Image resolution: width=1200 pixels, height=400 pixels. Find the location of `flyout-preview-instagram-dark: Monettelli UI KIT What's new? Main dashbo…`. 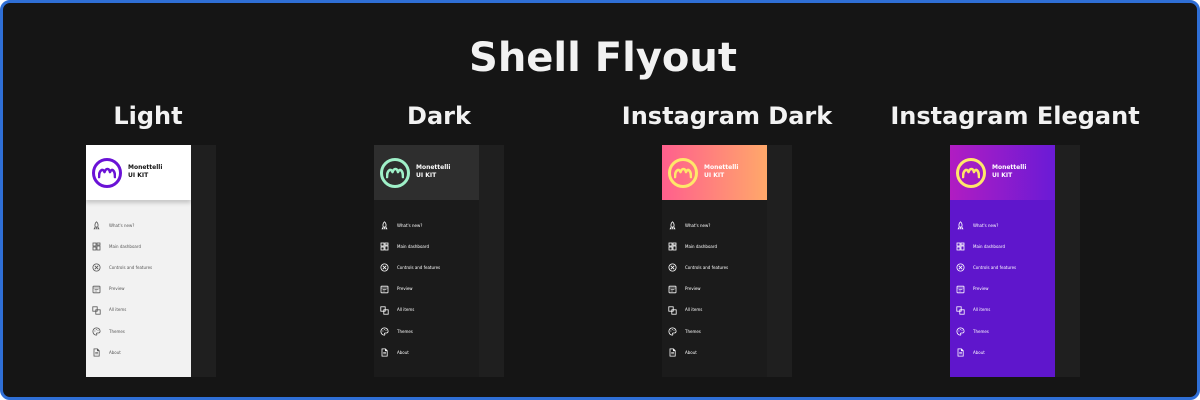

flyout-preview-instagram-dark: Monettelli UI KIT What's new? Main dashbo… is located at coordinates (727, 261).